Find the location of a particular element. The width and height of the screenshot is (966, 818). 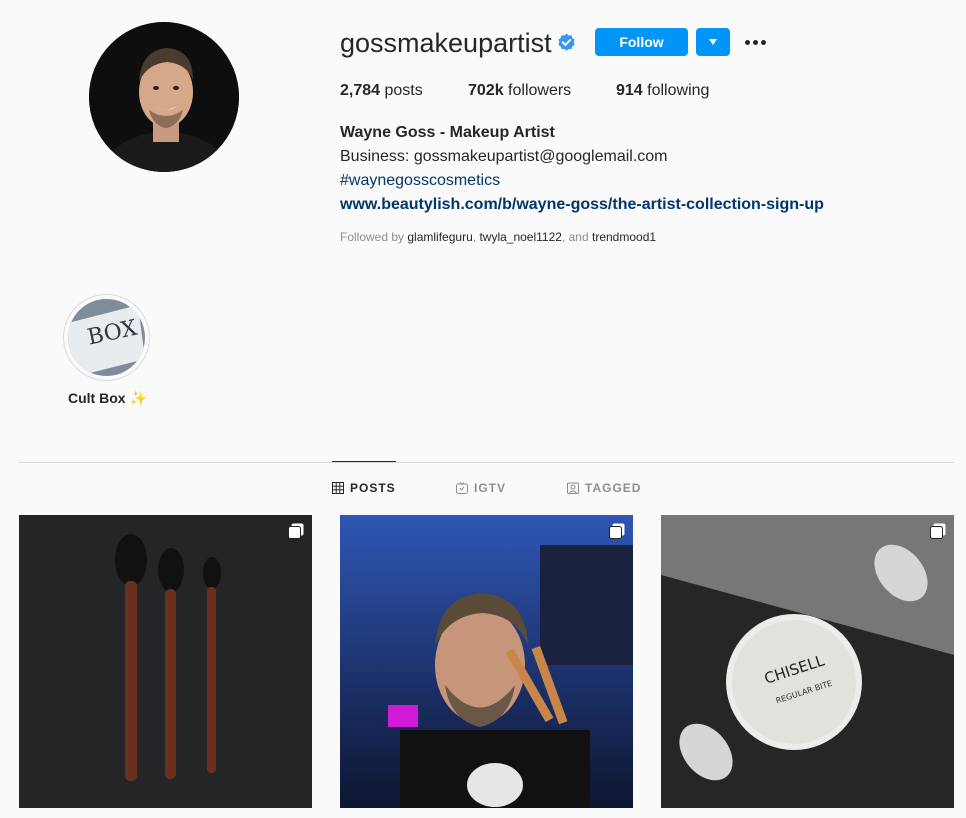

tab-igtv-label: IGTV is located at coordinates (490, 488).